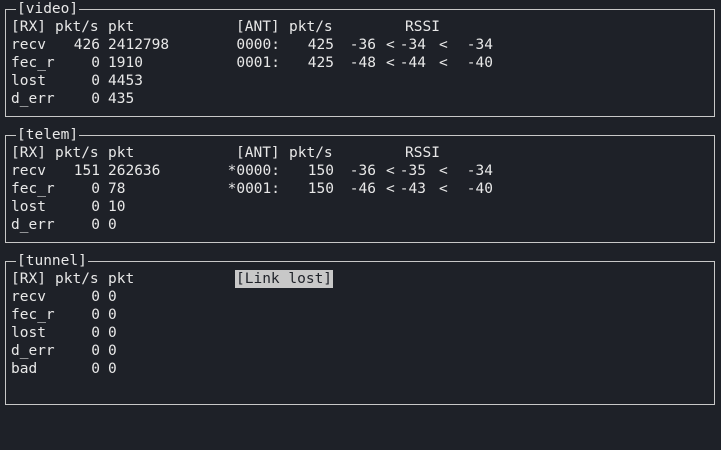 This screenshot has height=450, width=721. What do you see at coordinates (225, 27) in the screenshot?
I see `video-header-row: [RX] pkt/s pkt [ANT] pkt/s RSSI` at bounding box center [225, 27].